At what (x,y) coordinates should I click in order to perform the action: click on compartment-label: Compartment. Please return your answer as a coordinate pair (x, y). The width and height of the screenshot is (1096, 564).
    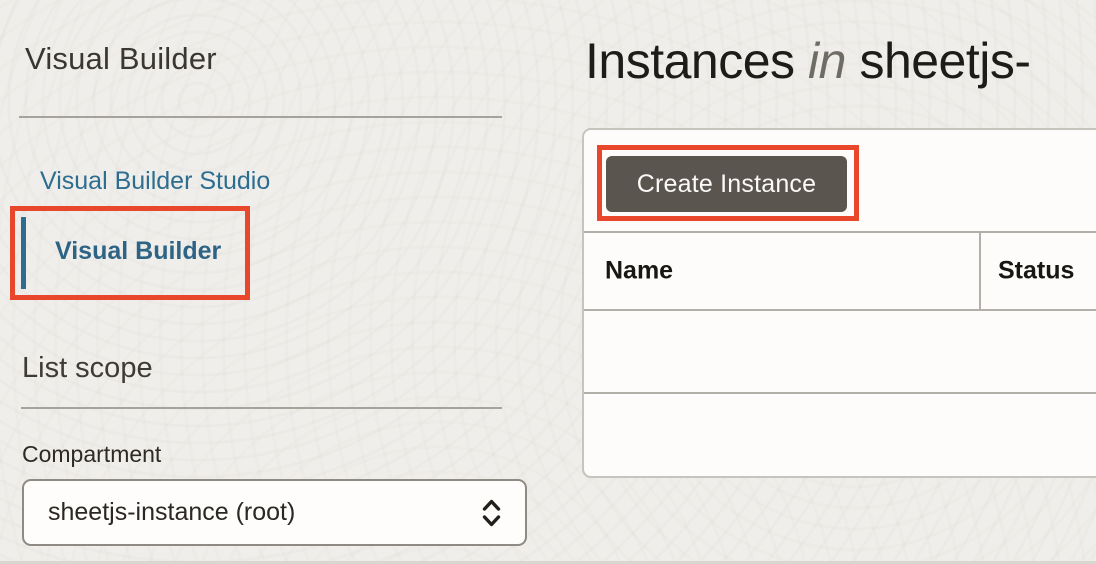
    Looking at the image, I should click on (92, 454).